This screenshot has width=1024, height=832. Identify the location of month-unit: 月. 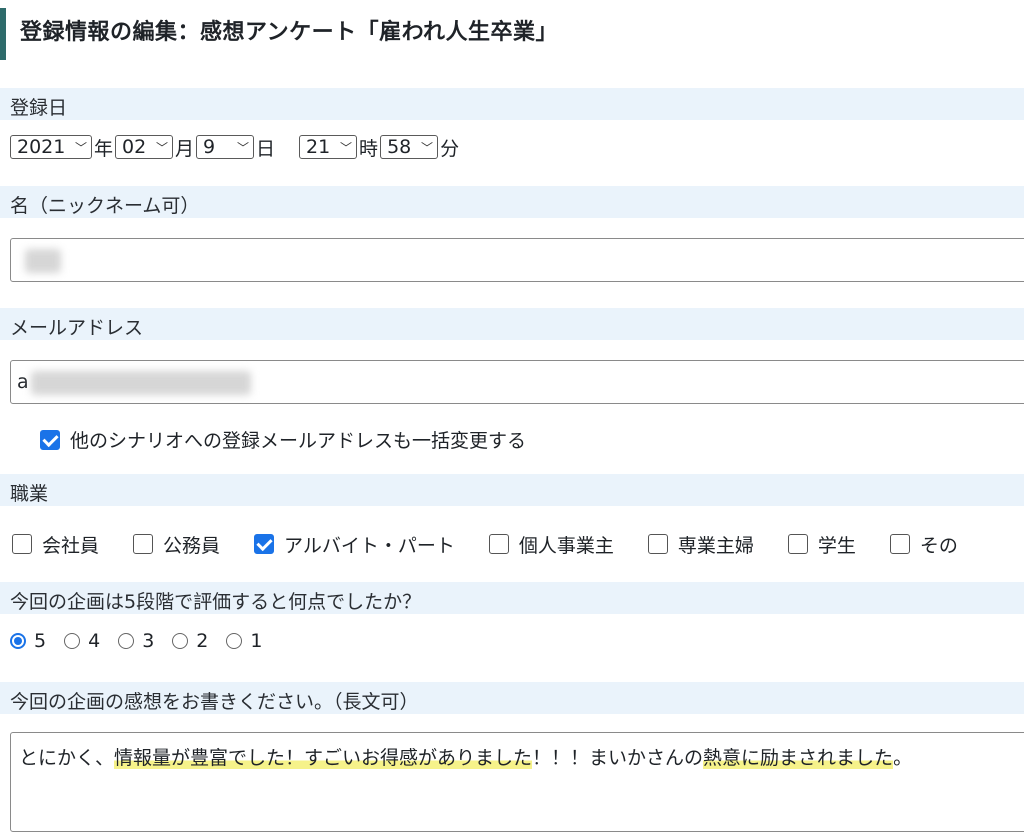
(185, 148).